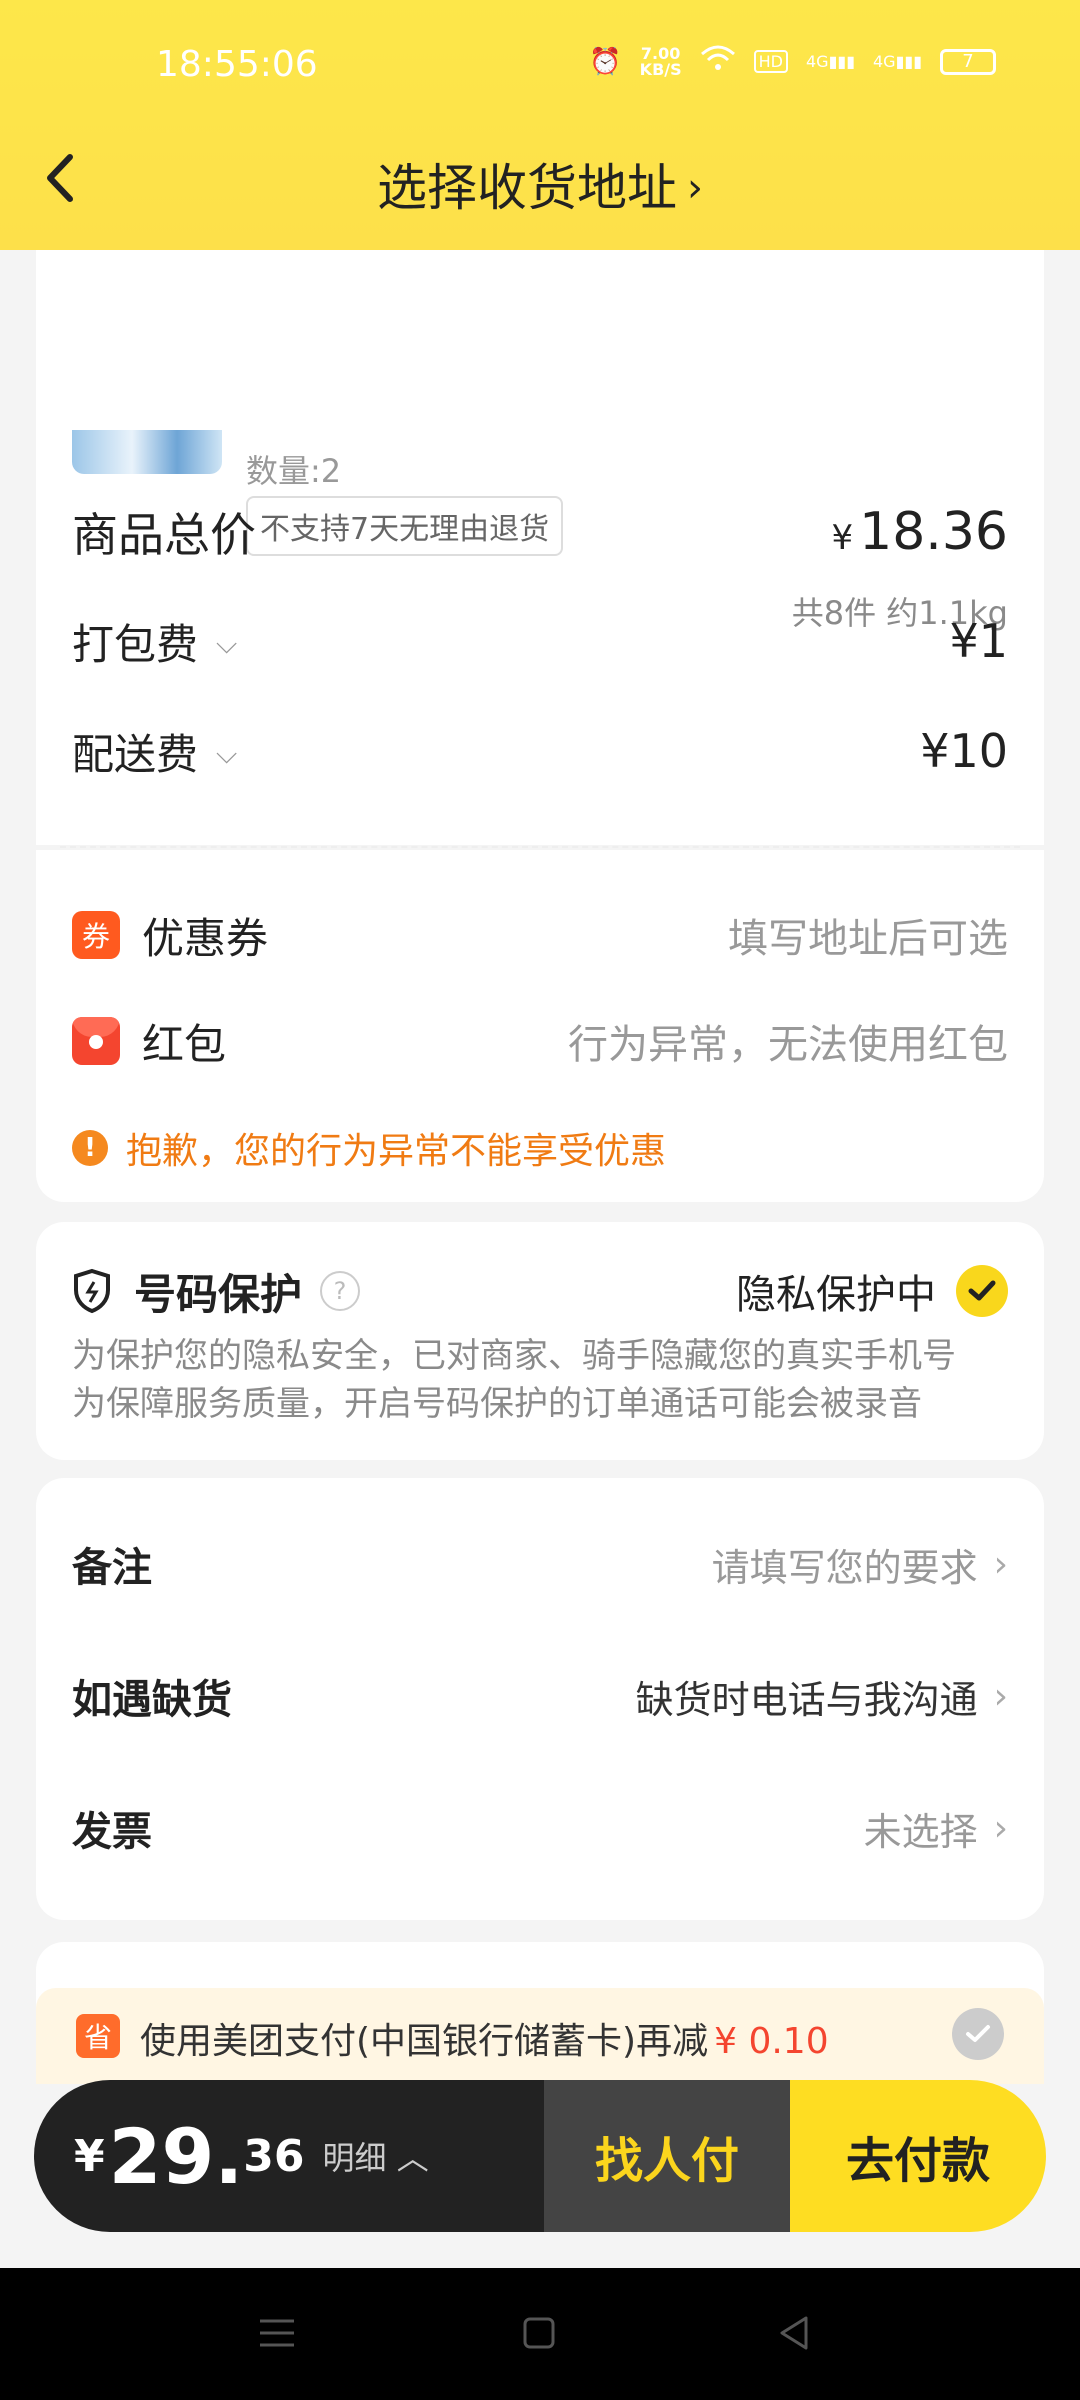 The image size is (1080, 2400). What do you see at coordinates (90, 1148) in the screenshot?
I see `warning-icon: !` at bounding box center [90, 1148].